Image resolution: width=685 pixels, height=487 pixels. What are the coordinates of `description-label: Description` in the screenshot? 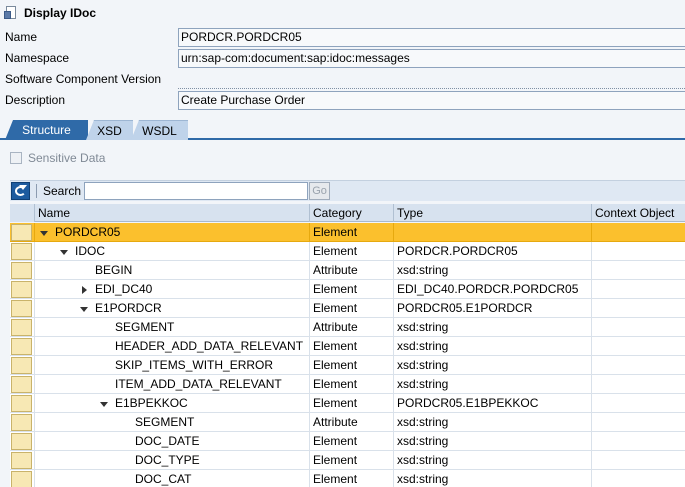 It's located at (35, 100).